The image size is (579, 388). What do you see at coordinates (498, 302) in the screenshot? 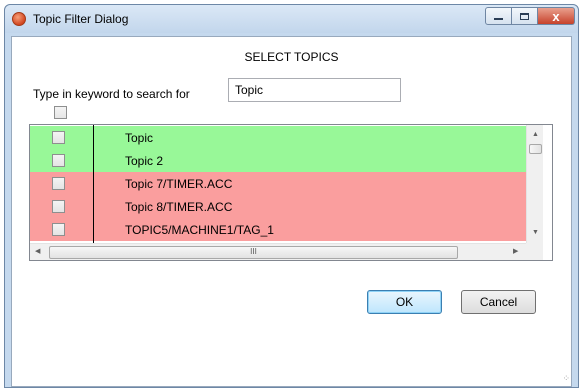
I see `cancel-button: Cancel` at bounding box center [498, 302].